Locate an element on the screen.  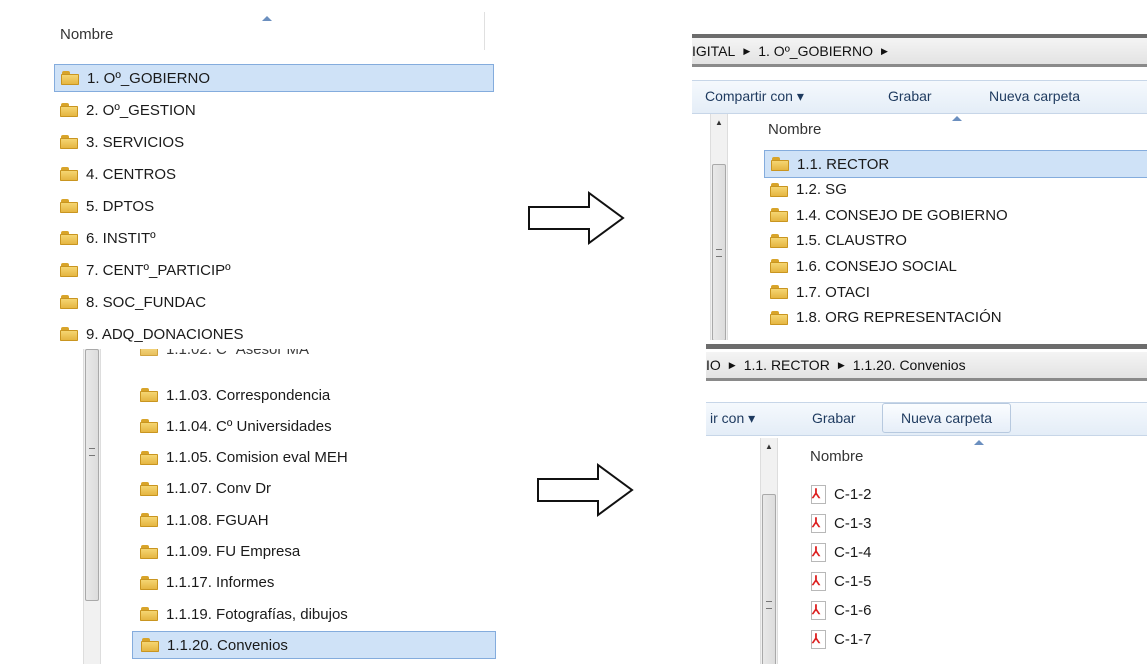
folder-row: 1.7. OTACI is located at coordinates (955, 292).